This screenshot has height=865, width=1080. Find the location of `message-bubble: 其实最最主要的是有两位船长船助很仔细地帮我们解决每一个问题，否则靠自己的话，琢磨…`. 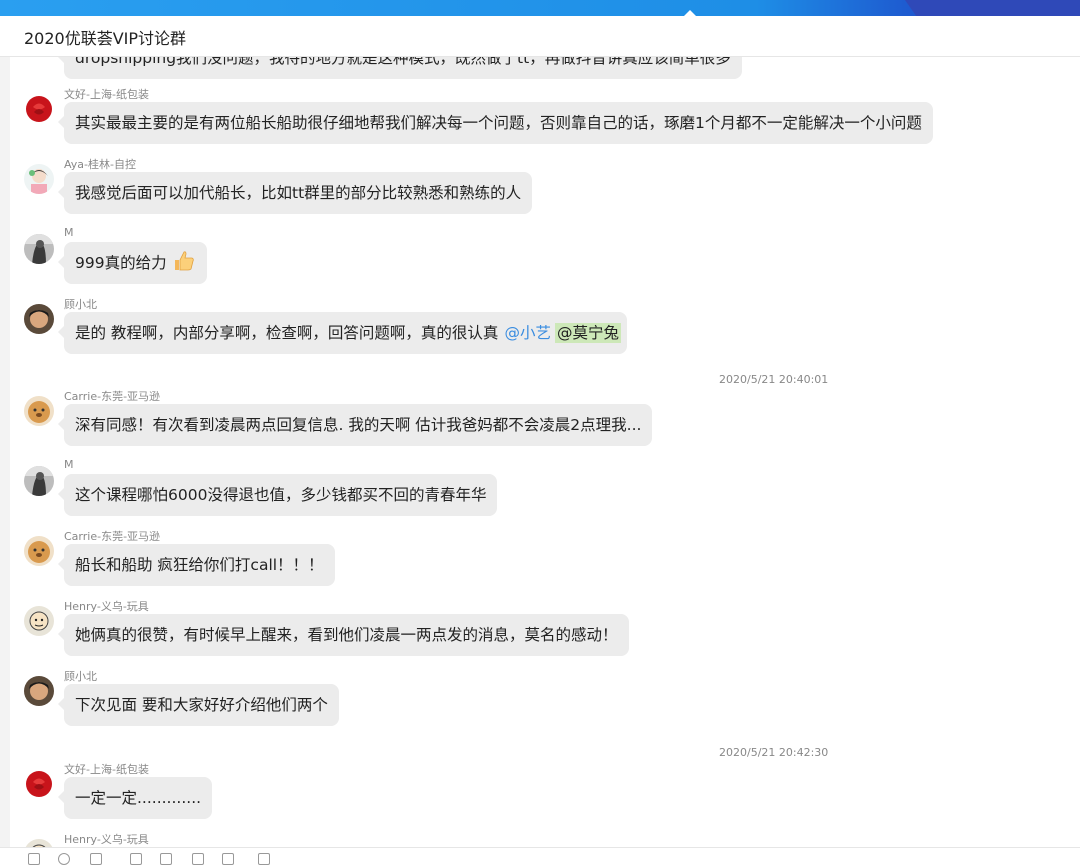

message-bubble: 其实最最主要的是有两位船长船助很仔细地帮我们解决每一个问题，否则靠自己的话，琢磨… is located at coordinates (495, 123).